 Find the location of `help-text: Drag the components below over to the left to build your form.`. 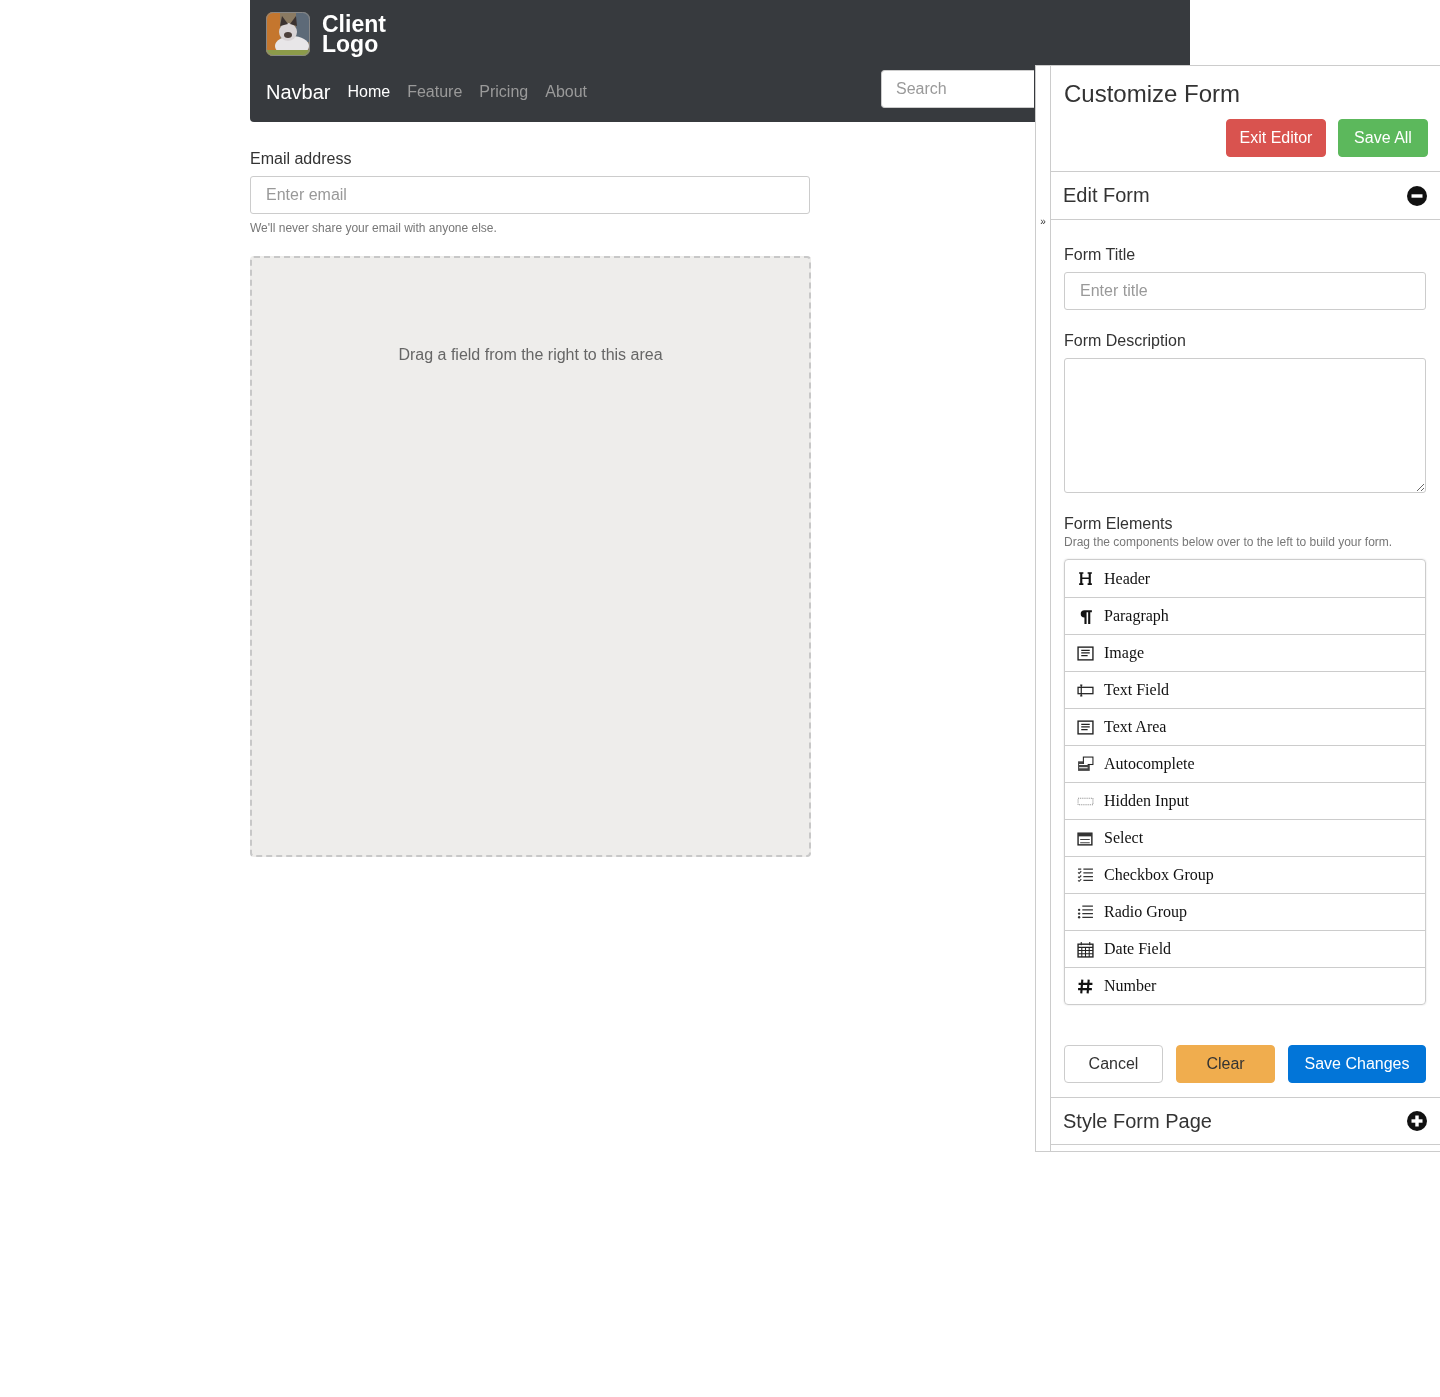

help-text: Drag the components below over to the left to build your form. is located at coordinates (1229, 542).